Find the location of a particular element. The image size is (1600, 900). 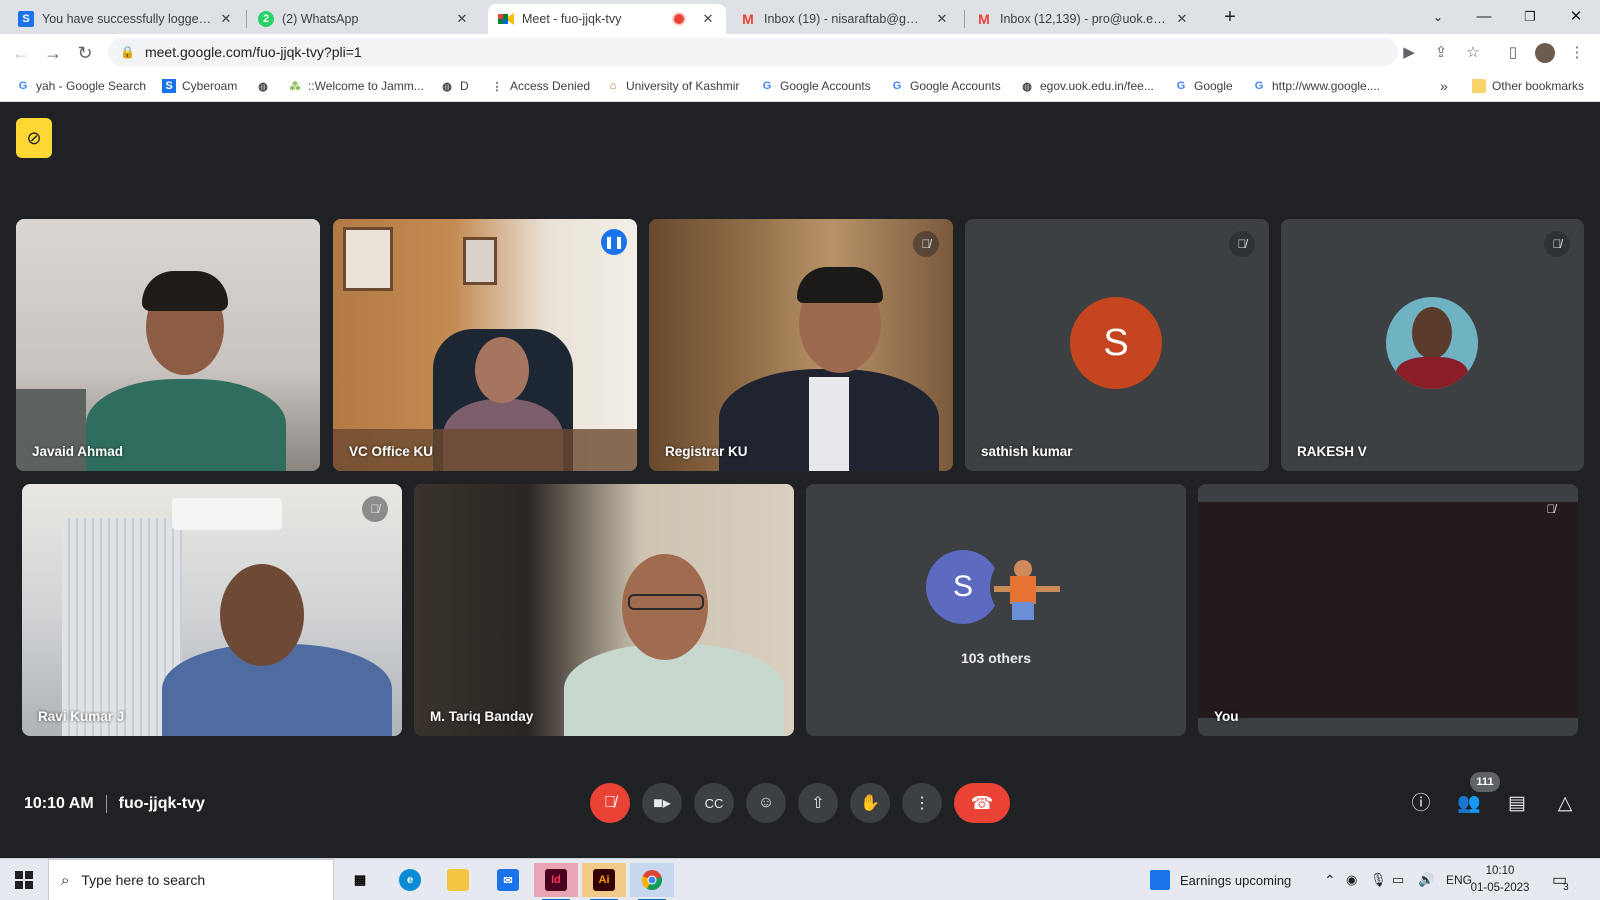

network-icon: ▭ is located at coordinates (1398, 879).